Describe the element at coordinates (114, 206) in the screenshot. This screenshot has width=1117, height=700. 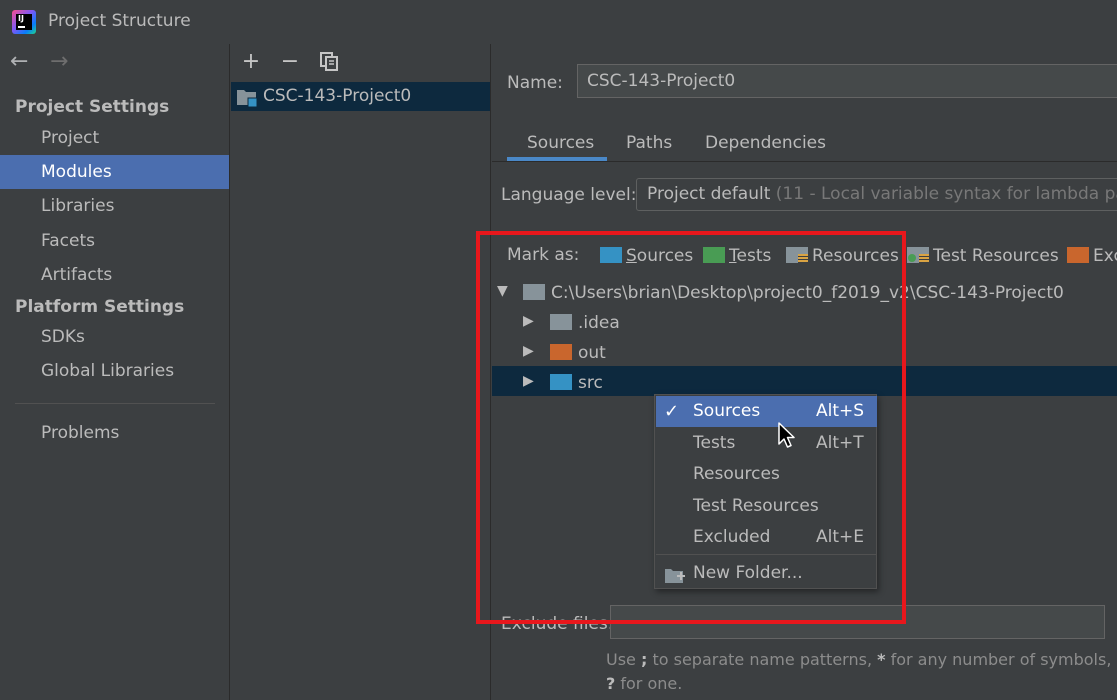
I see `sidebar-item-libraries: Libraries` at that location.